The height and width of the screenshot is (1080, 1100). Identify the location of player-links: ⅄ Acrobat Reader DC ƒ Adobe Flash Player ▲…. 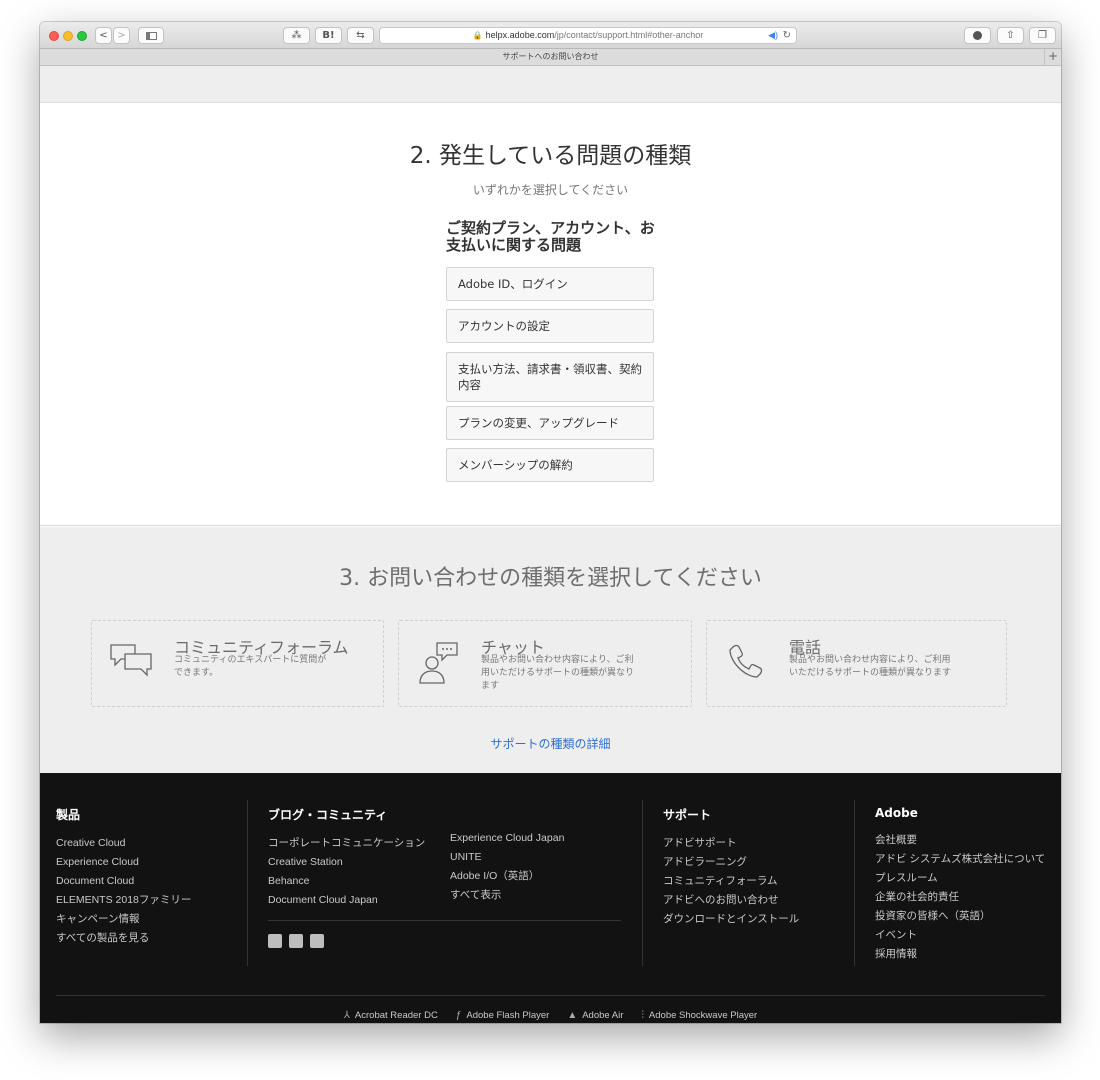
(550, 1015).